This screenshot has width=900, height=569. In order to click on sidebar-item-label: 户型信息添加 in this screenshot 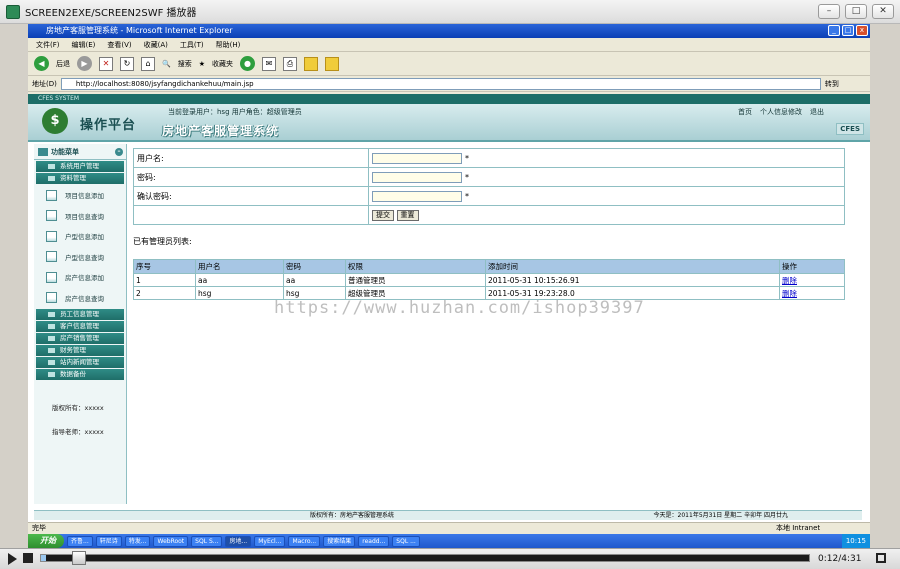, I will do `click(84, 237)`.